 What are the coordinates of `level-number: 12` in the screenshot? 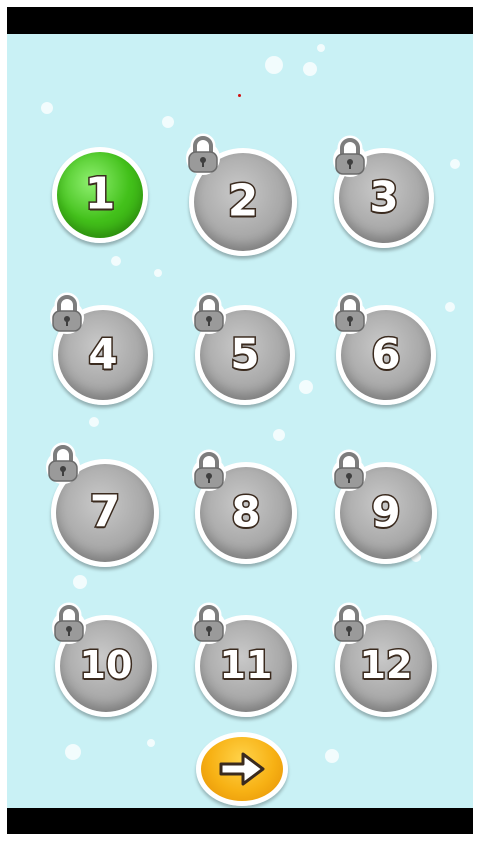 It's located at (386, 665).